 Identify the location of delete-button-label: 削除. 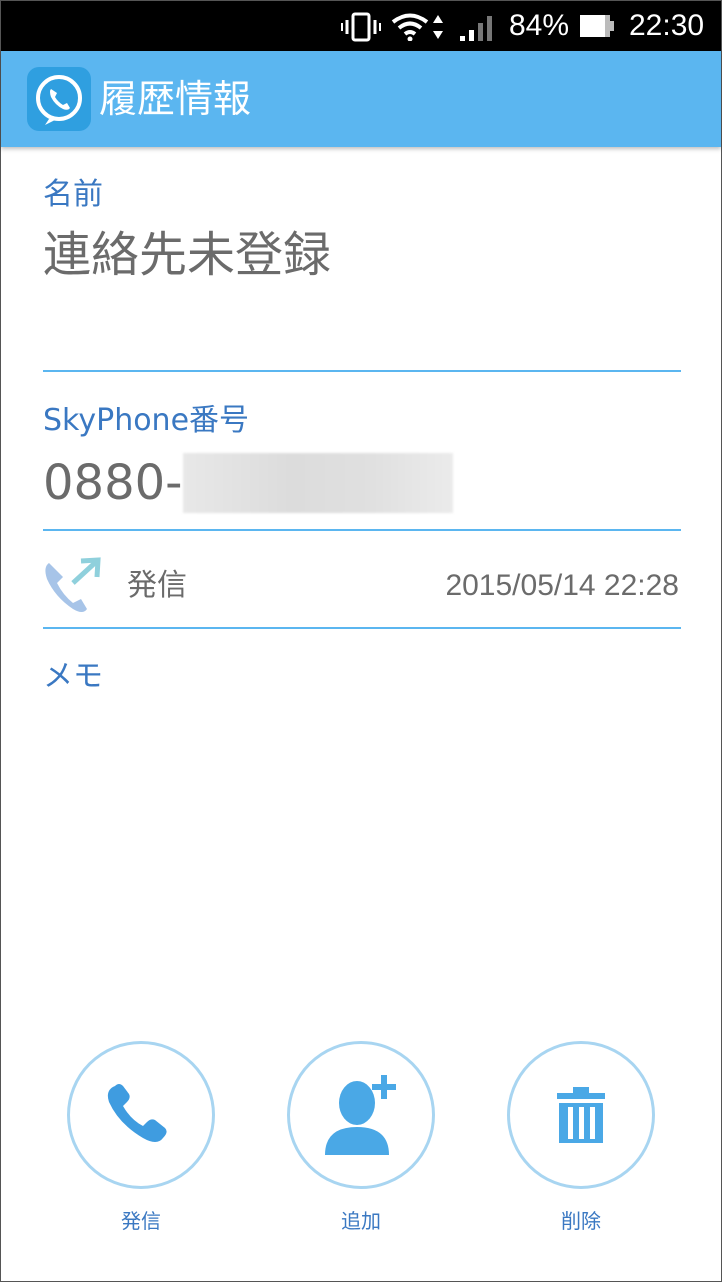
(581, 1221).